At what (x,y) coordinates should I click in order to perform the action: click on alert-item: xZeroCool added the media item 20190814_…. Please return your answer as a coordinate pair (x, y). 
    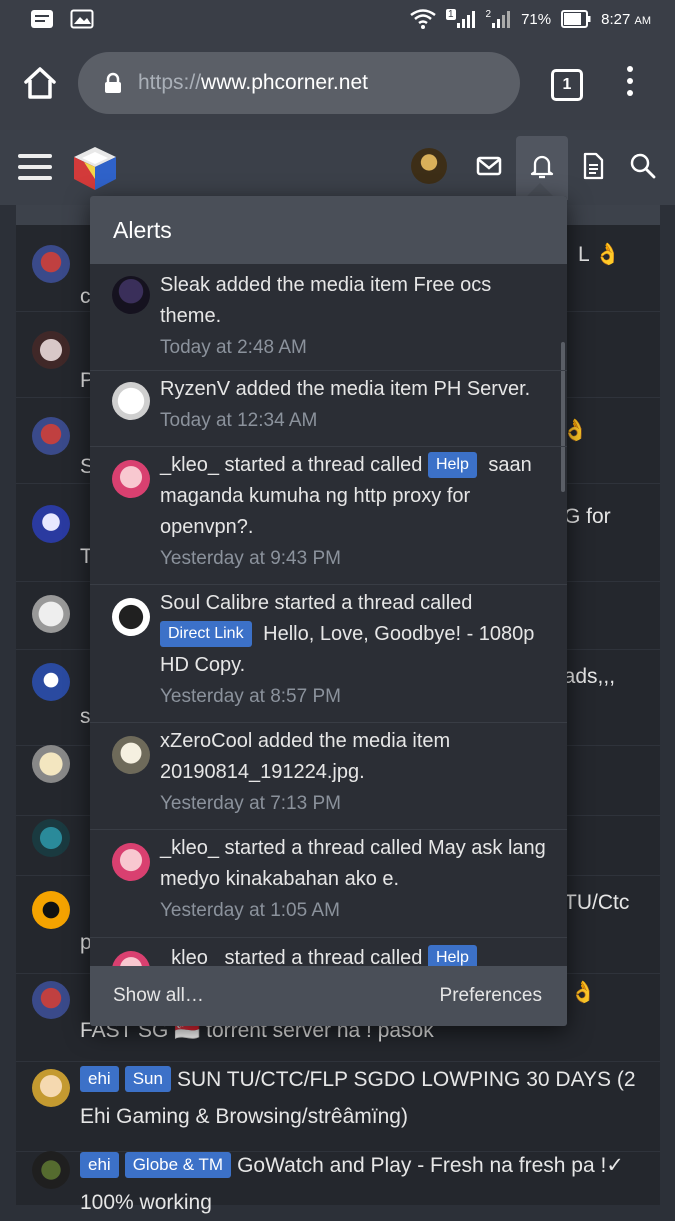
    Looking at the image, I should click on (328, 776).